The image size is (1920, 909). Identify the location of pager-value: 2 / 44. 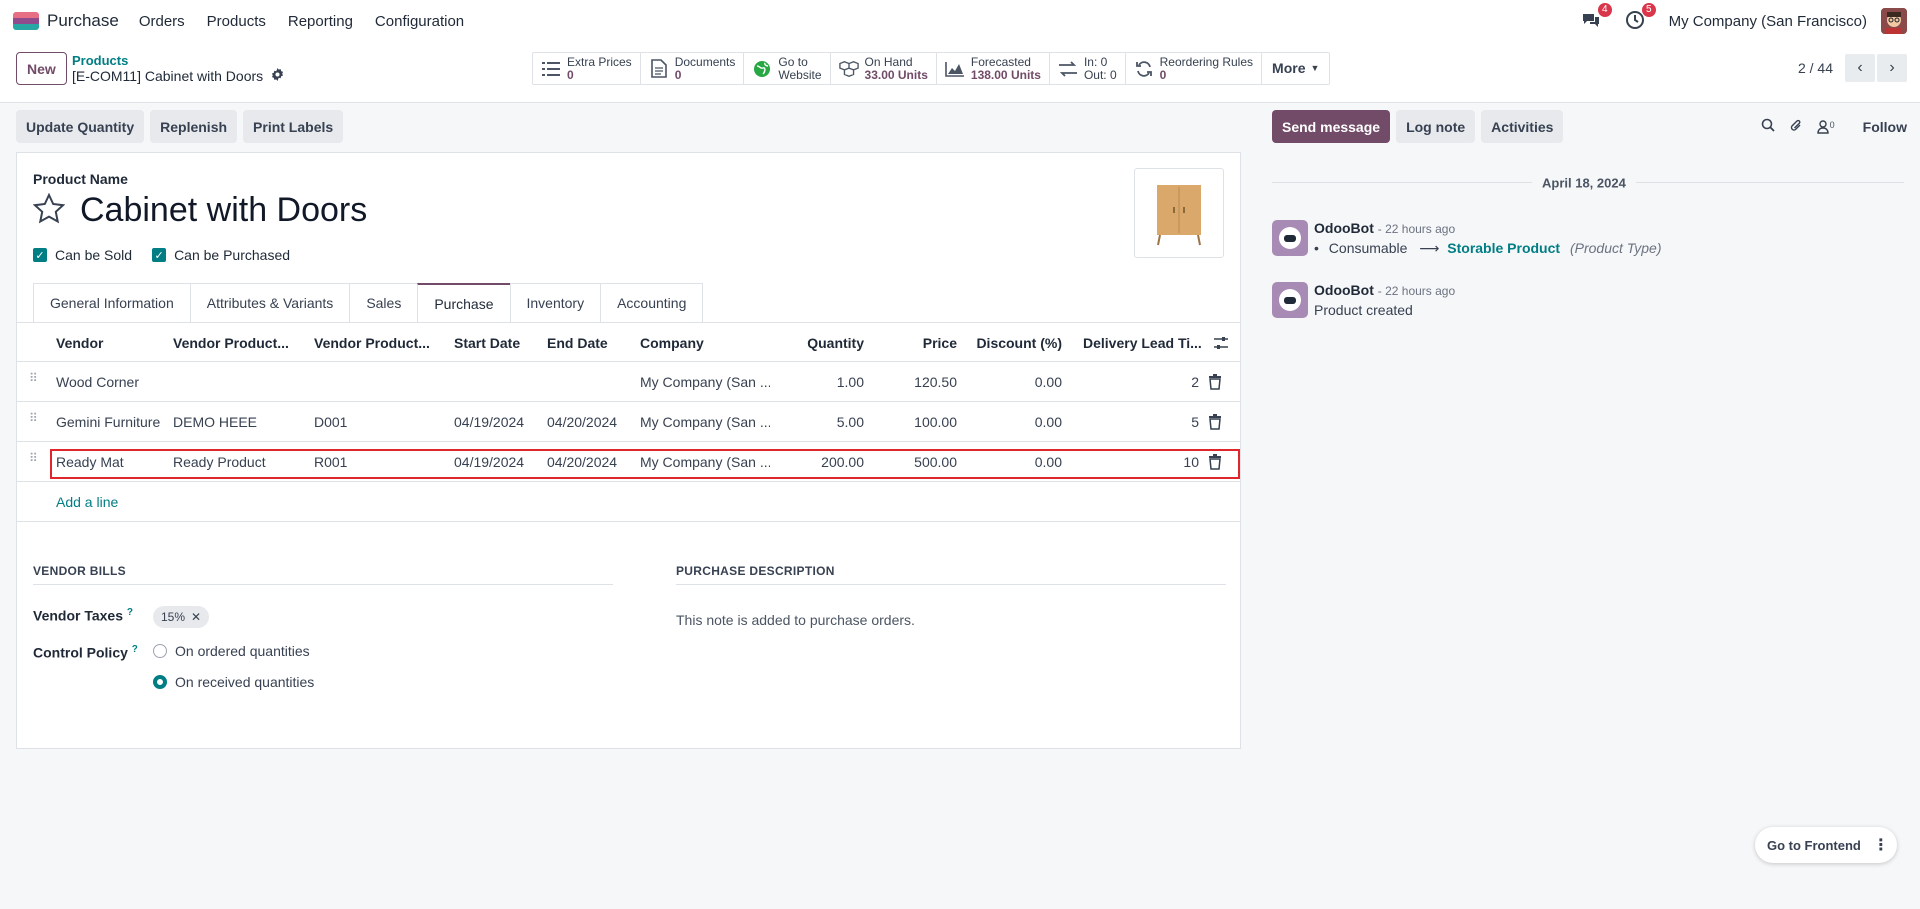
(1815, 68).